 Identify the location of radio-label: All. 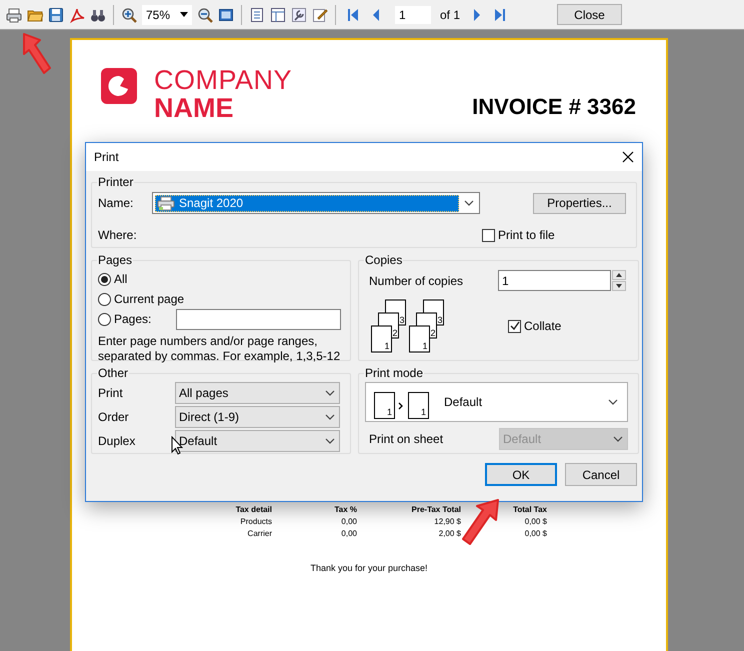
(121, 279).